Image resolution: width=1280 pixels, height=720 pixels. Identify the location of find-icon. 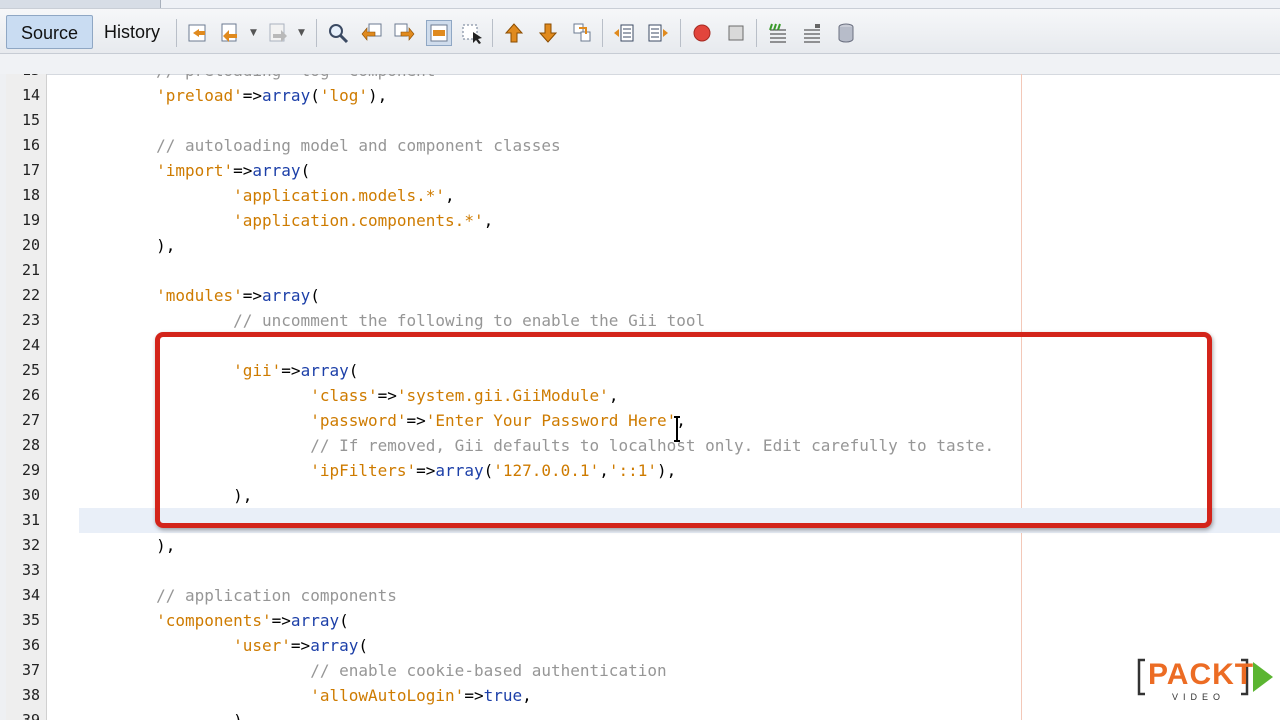
(338, 33).